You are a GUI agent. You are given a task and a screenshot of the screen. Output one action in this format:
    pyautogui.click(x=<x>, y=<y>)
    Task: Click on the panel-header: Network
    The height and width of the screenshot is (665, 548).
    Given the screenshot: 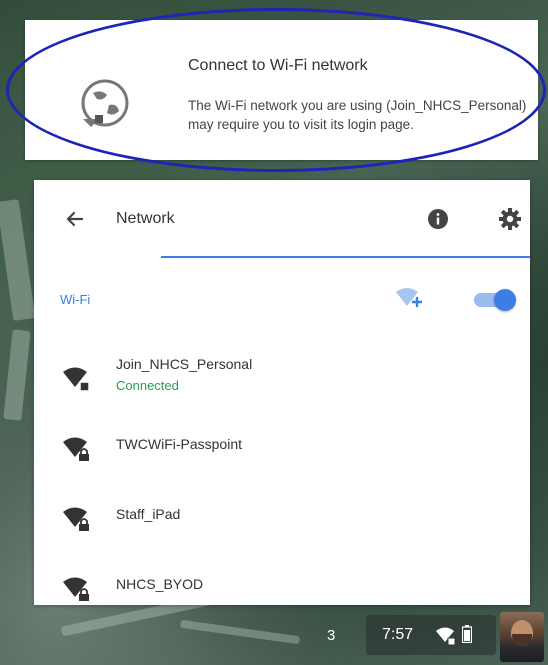 What is the action you would take?
    pyautogui.click(x=282, y=220)
    